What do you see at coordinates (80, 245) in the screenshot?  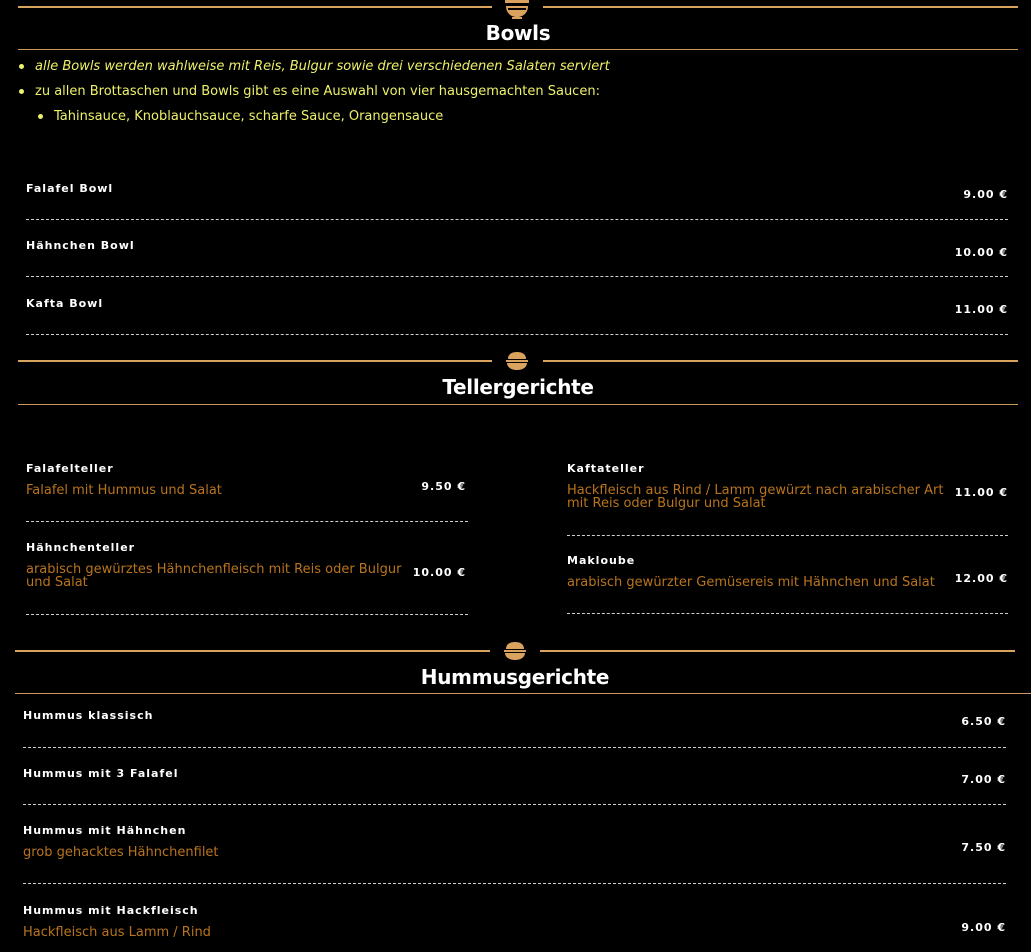 I see `item-name: Hähnchen Bowl` at bounding box center [80, 245].